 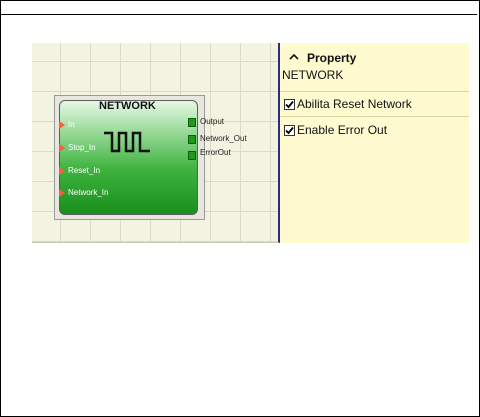 What do you see at coordinates (84, 170) in the screenshot?
I see `input-label-reset: Reset_In` at bounding box center [84, 170].